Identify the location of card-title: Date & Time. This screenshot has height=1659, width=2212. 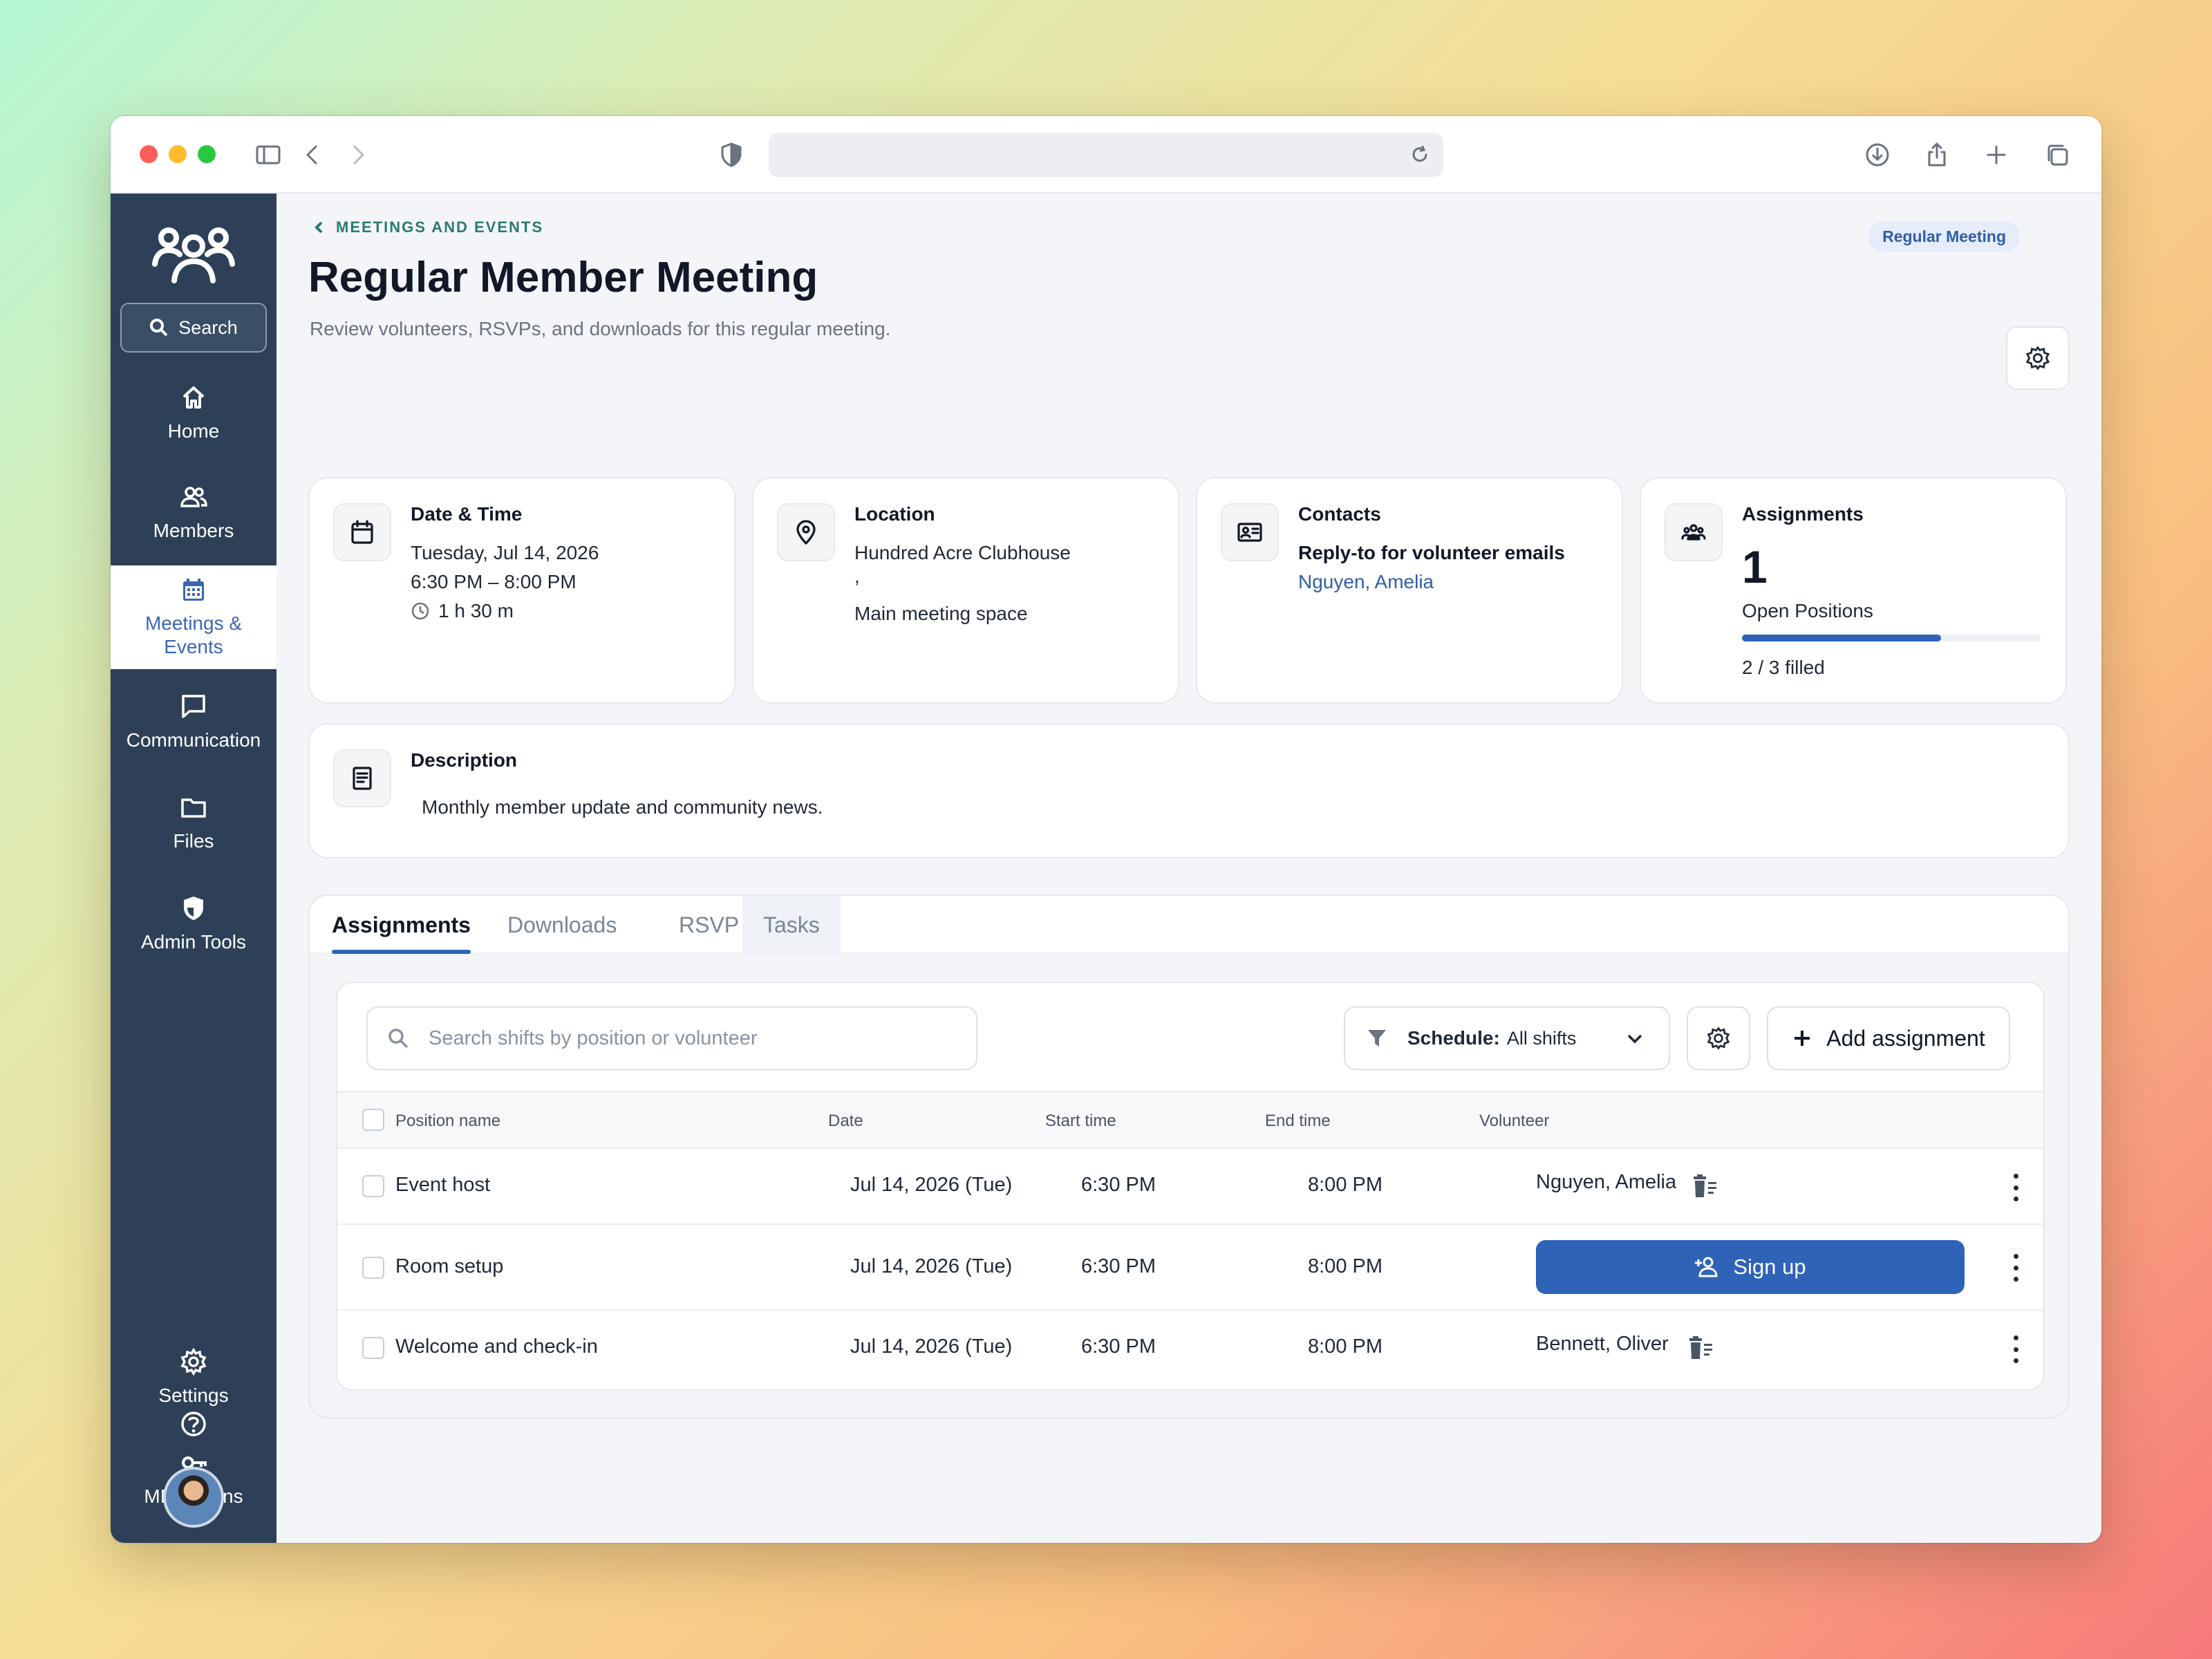
(467, 514).